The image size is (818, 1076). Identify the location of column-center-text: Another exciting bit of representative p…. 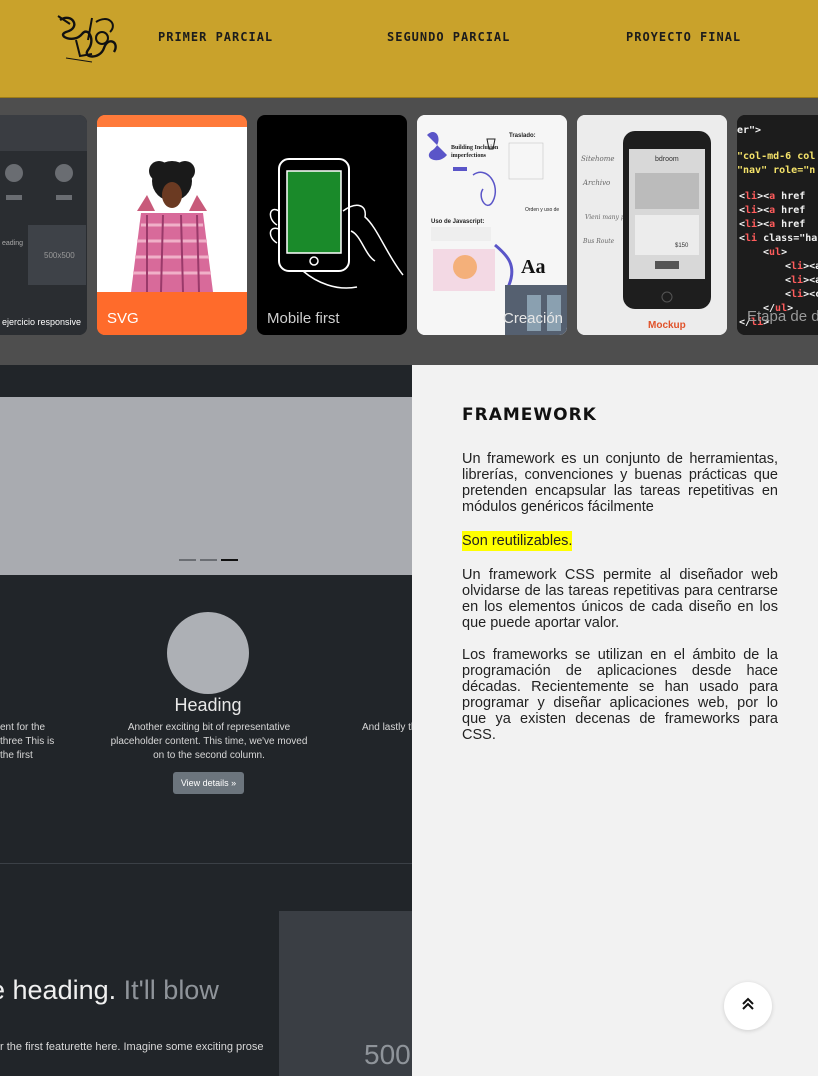
(209, 741).